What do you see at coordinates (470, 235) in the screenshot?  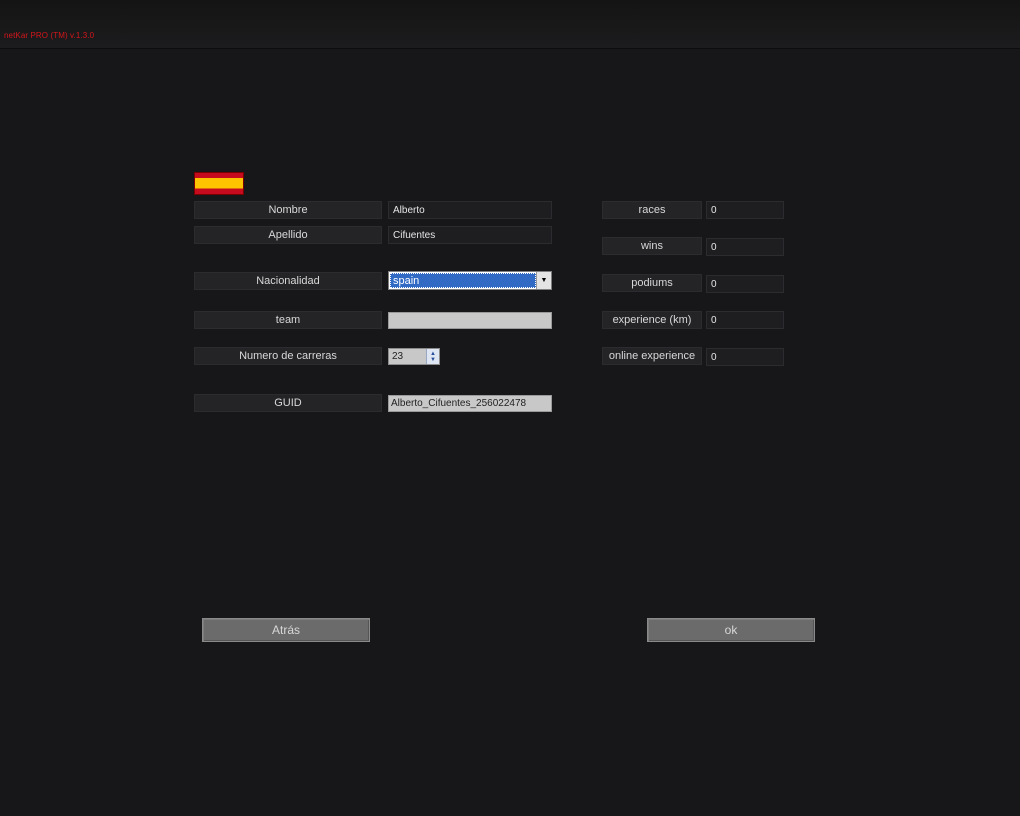 I see `apellido-field: Cifuentes` at bounding box center [470, 235].